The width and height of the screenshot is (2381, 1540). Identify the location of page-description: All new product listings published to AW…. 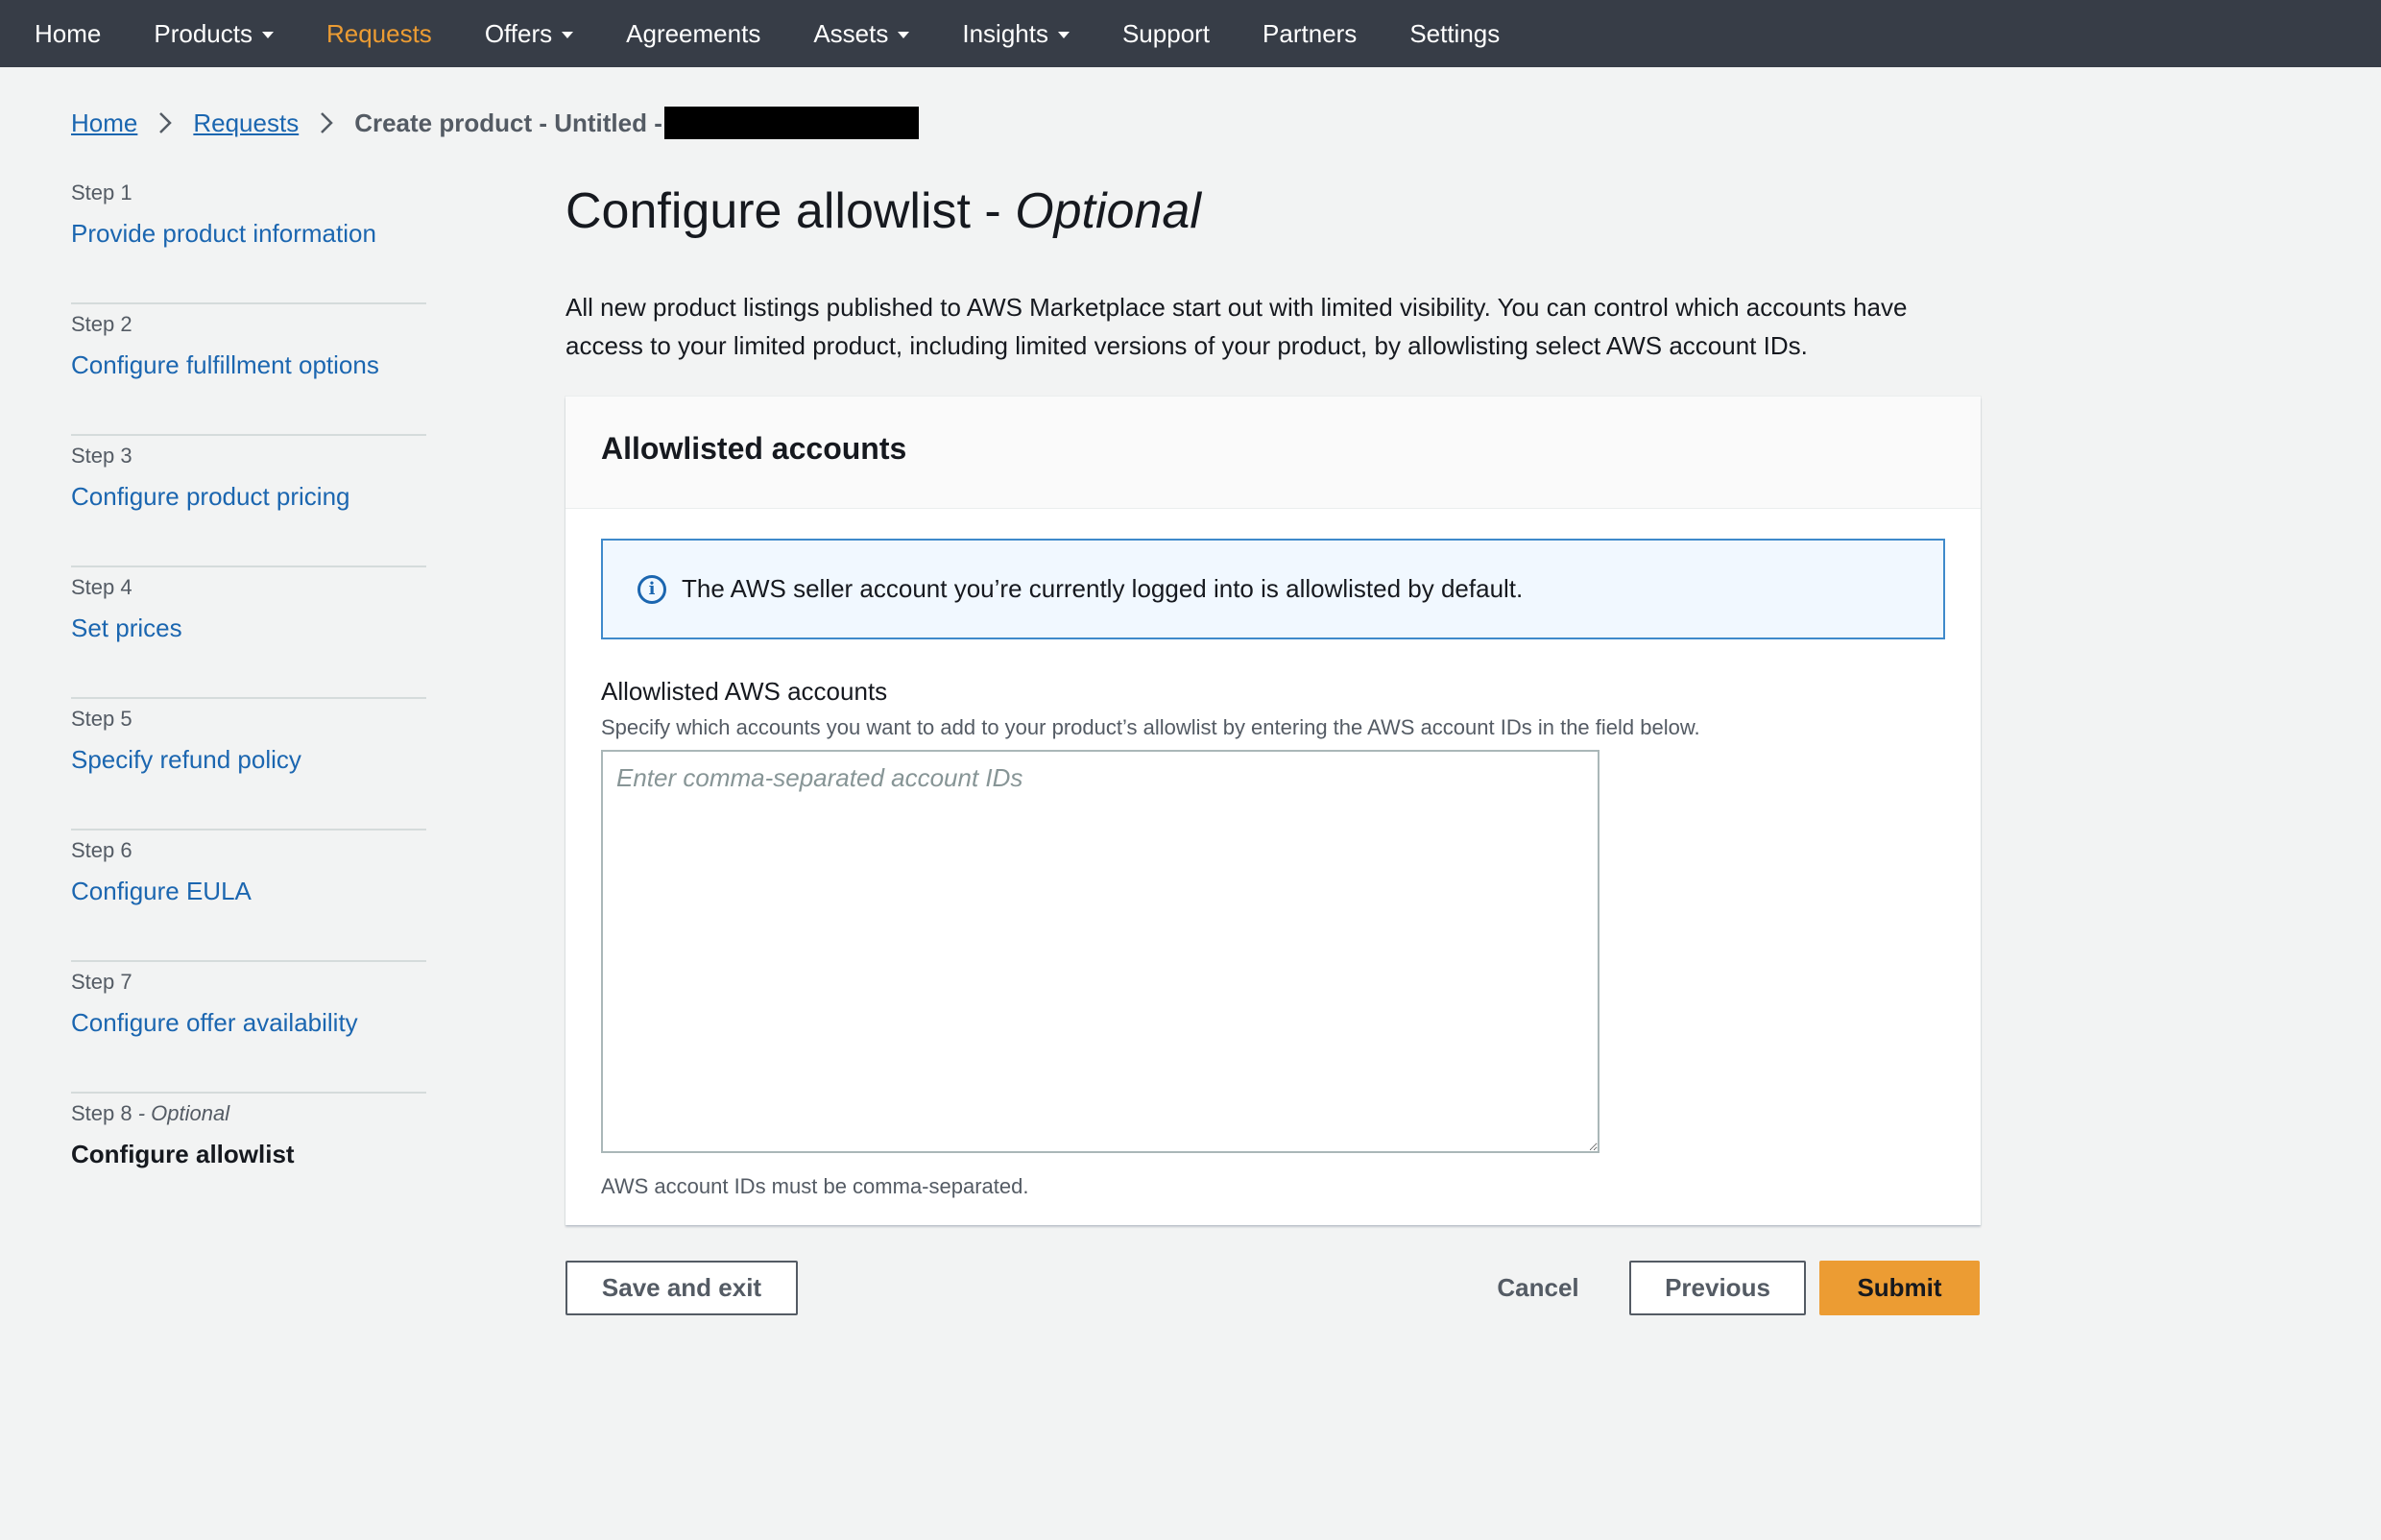
(1236, 327).